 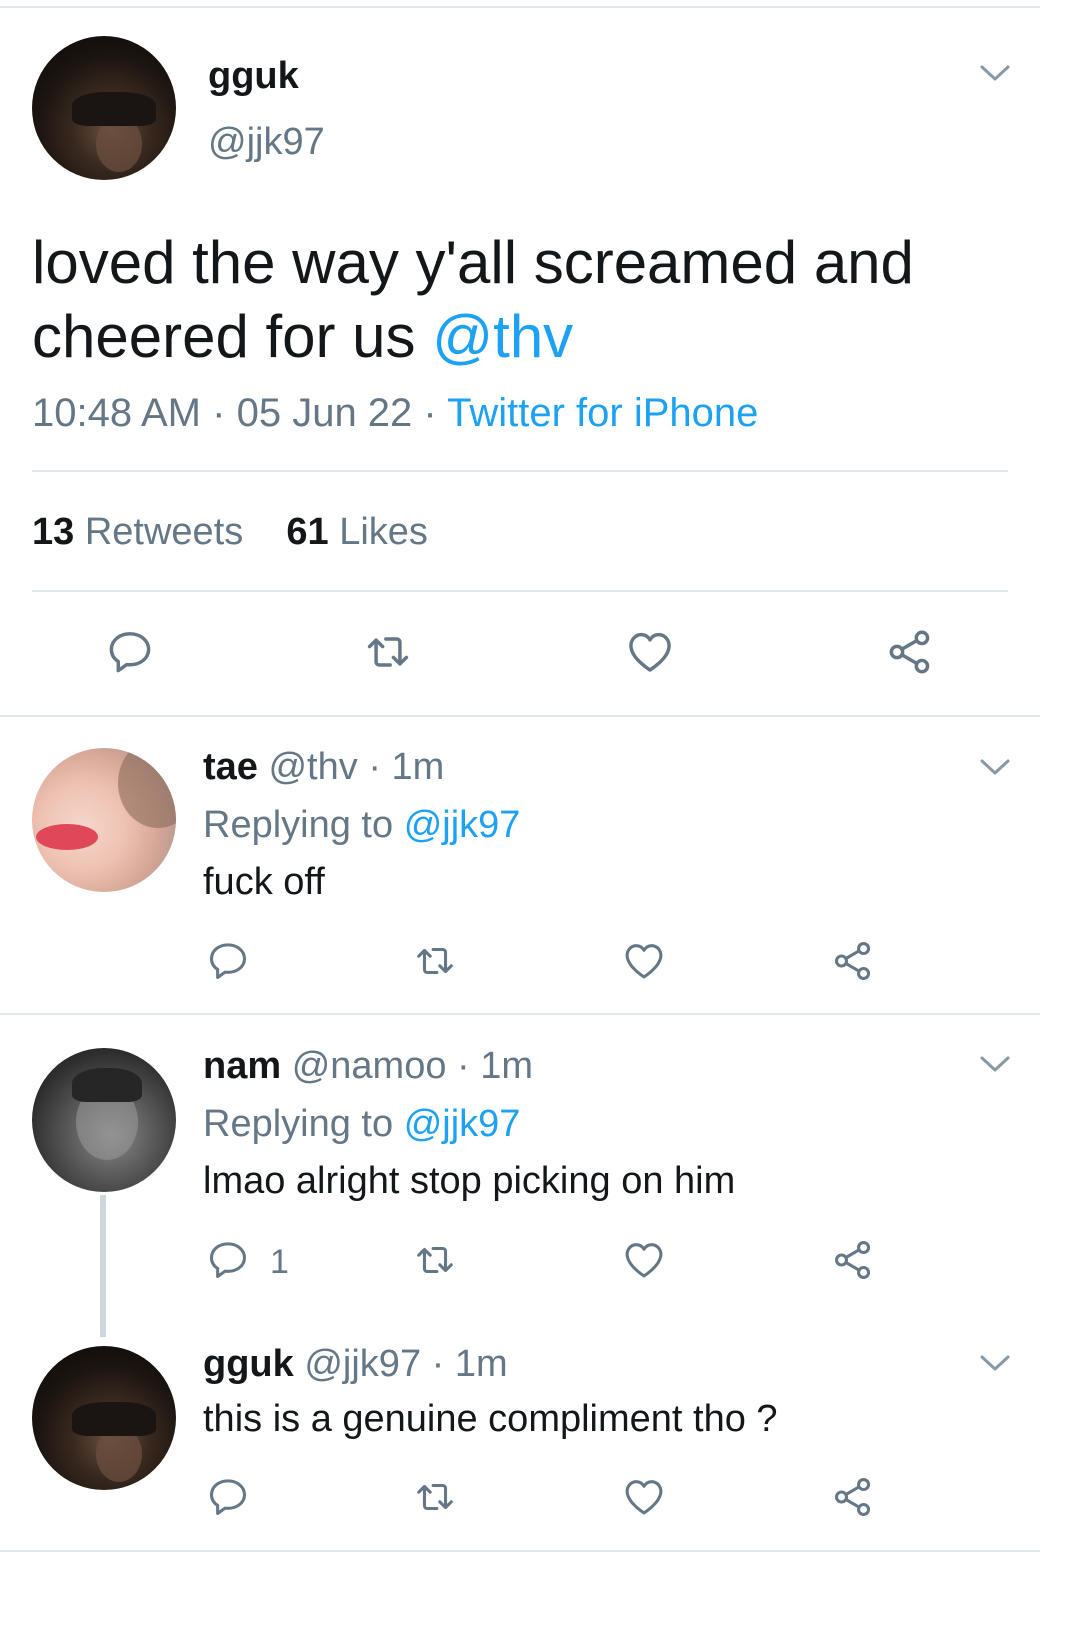 I want to click on reply-header: nam @namoo · 1m, so click(x=368, y=1066).